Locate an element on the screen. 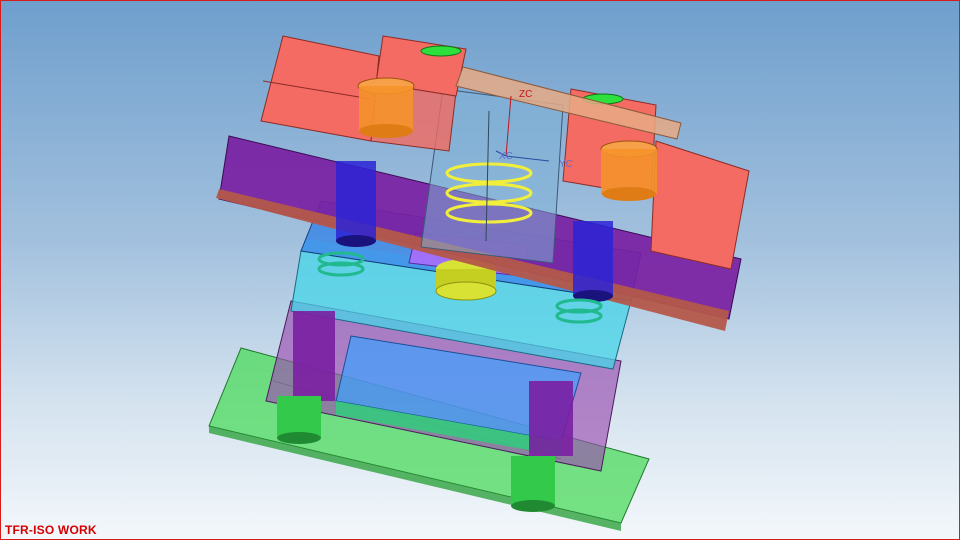 The width and height of the screenshot is (960, 540). right-guide-pillar is located at coordinates (593, 261).